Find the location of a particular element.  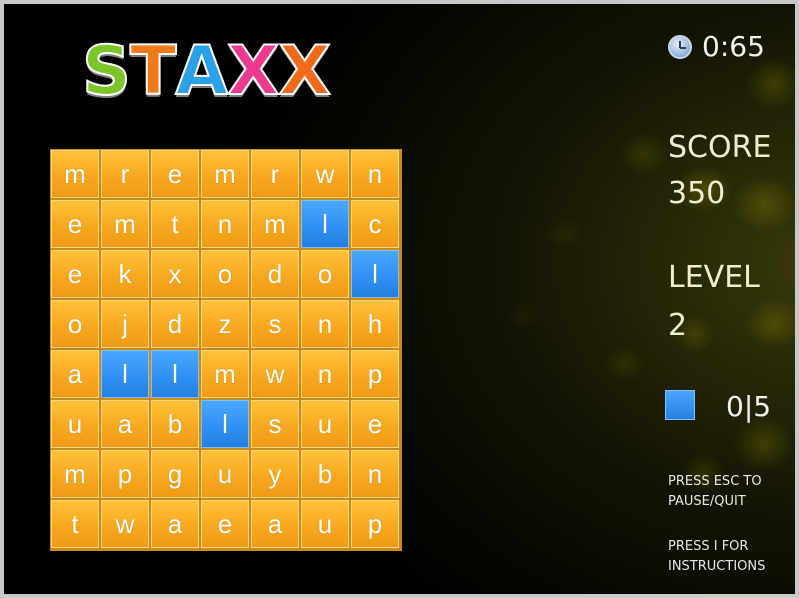

instructions-hint: PRESS I FOR INSTRUCTIONS is located at coordinates (717, 556).